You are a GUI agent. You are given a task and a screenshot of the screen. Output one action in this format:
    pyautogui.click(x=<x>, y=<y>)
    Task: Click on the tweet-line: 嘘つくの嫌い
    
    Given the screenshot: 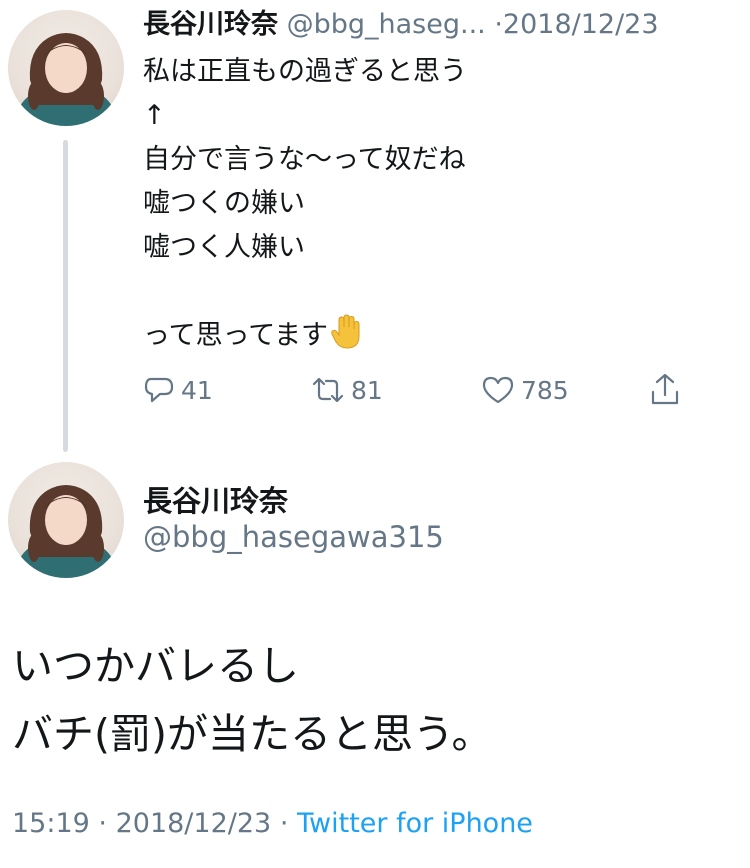 What is the action you would take?
    pyautogui.click(x=224, y=203)
    